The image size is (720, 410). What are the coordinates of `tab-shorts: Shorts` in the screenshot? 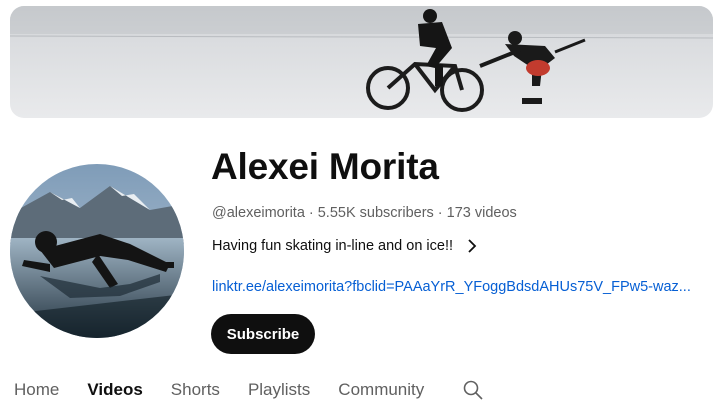 It's located at (195, 390).